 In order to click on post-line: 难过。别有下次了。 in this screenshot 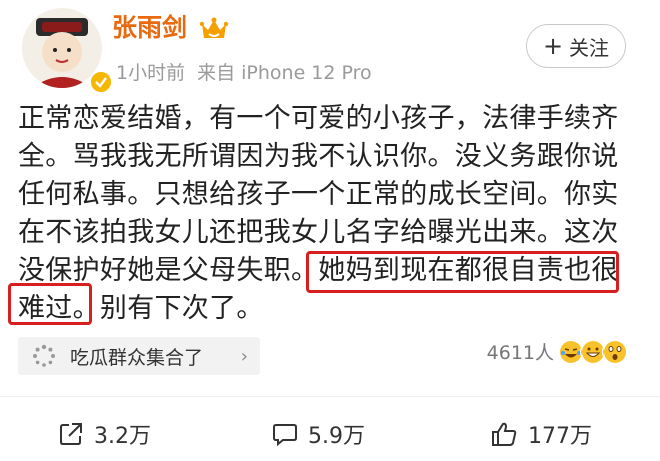, I will do `click(141, 308)`.